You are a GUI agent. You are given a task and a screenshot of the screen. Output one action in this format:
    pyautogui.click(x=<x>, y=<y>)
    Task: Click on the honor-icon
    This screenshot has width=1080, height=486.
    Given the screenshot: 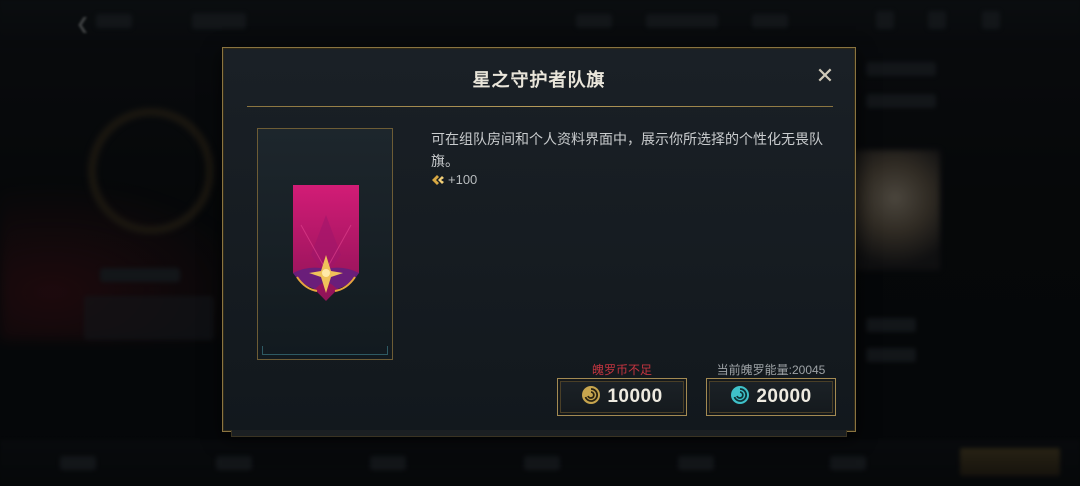 What is the action you would take?
    pyautogui.click(x=438, y=180)
    